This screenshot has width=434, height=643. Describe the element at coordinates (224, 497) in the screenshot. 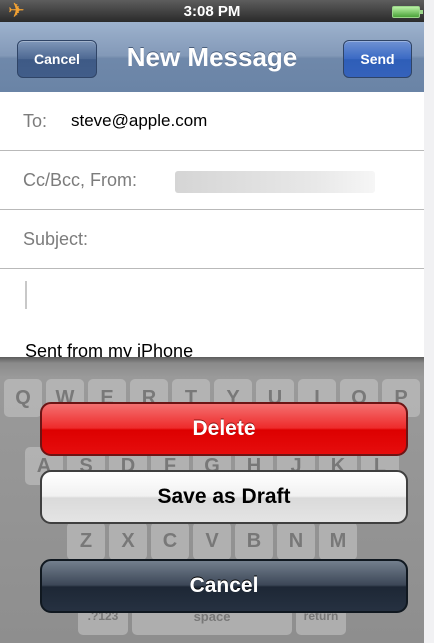

I see `save-as-draft-button: Save as Draft` at that location.